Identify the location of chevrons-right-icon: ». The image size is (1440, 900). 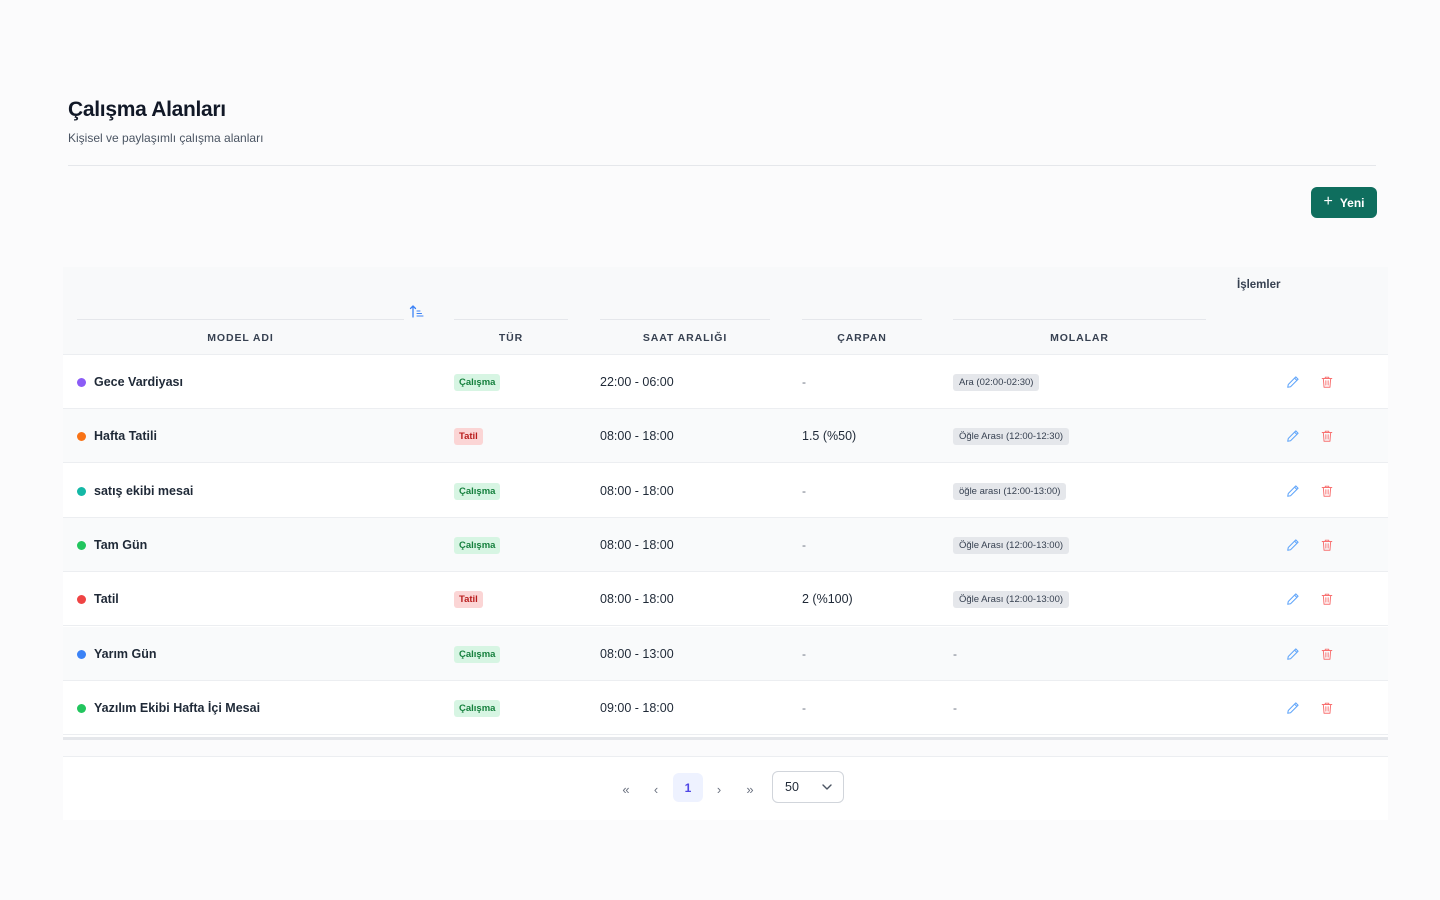
(750, 789).